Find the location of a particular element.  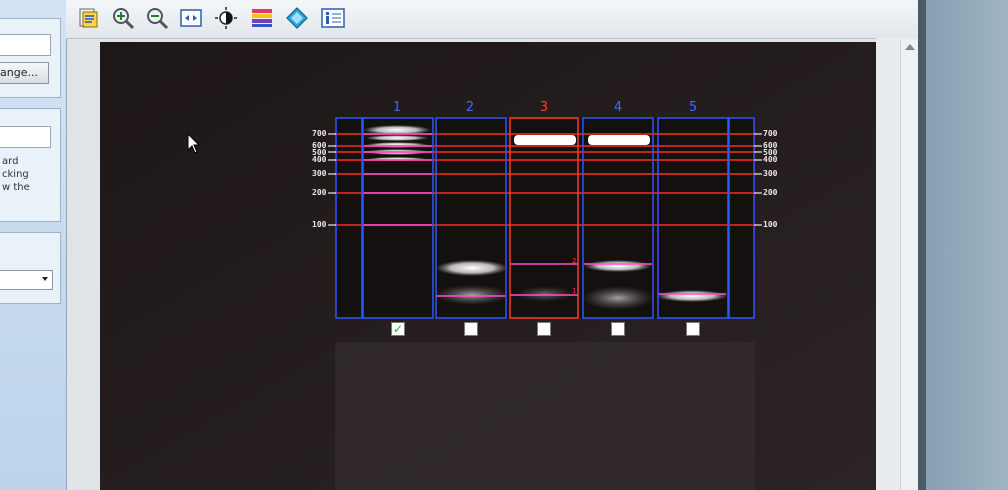

vertical-scrollbar is located at coordinates (909, 265).